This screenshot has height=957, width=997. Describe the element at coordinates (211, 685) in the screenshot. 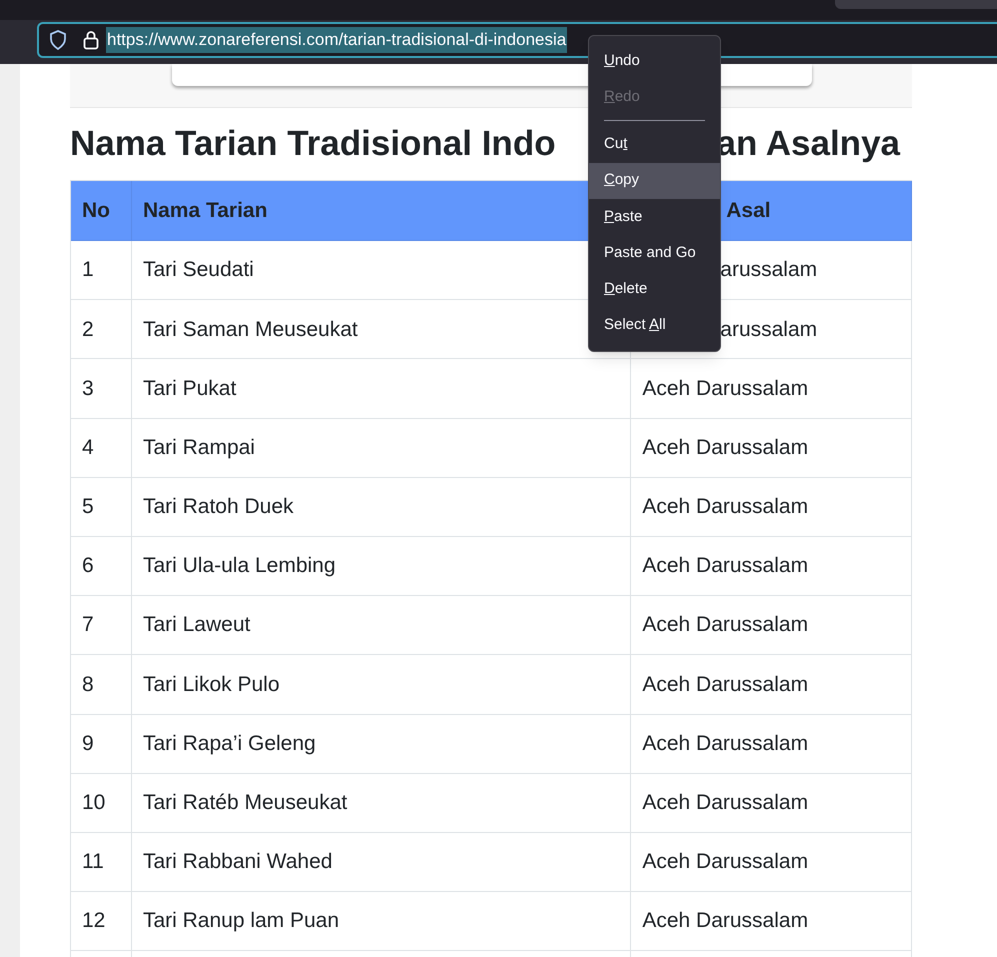

I see `table-cell-text: Tari Likok Pulo` at that location.